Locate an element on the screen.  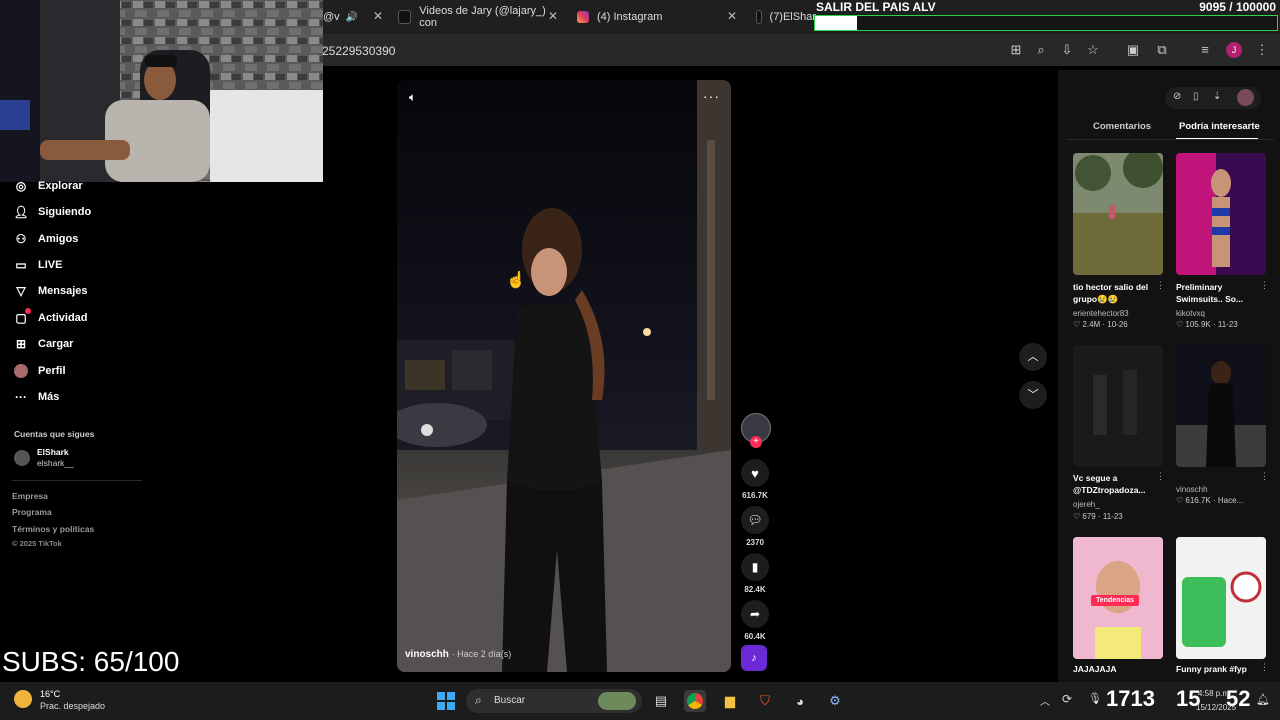
more-options-icon: ··· is located at coordinates (711, 96).